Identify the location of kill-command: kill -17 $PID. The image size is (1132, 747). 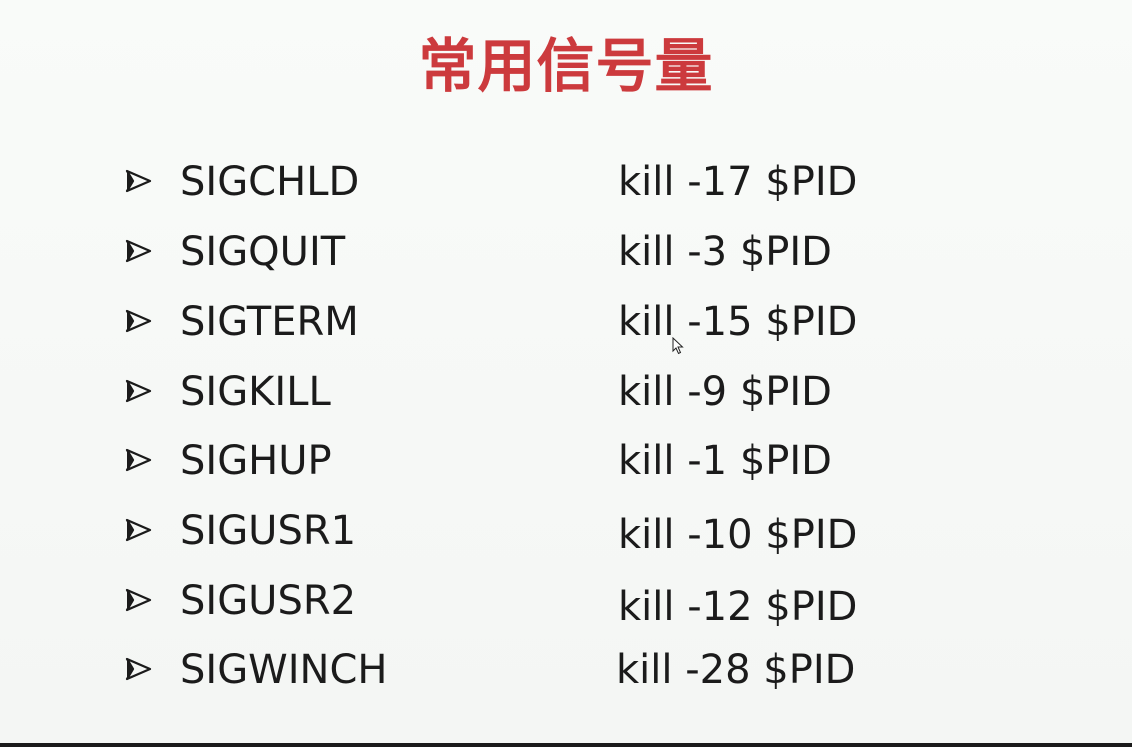
(738, 182).